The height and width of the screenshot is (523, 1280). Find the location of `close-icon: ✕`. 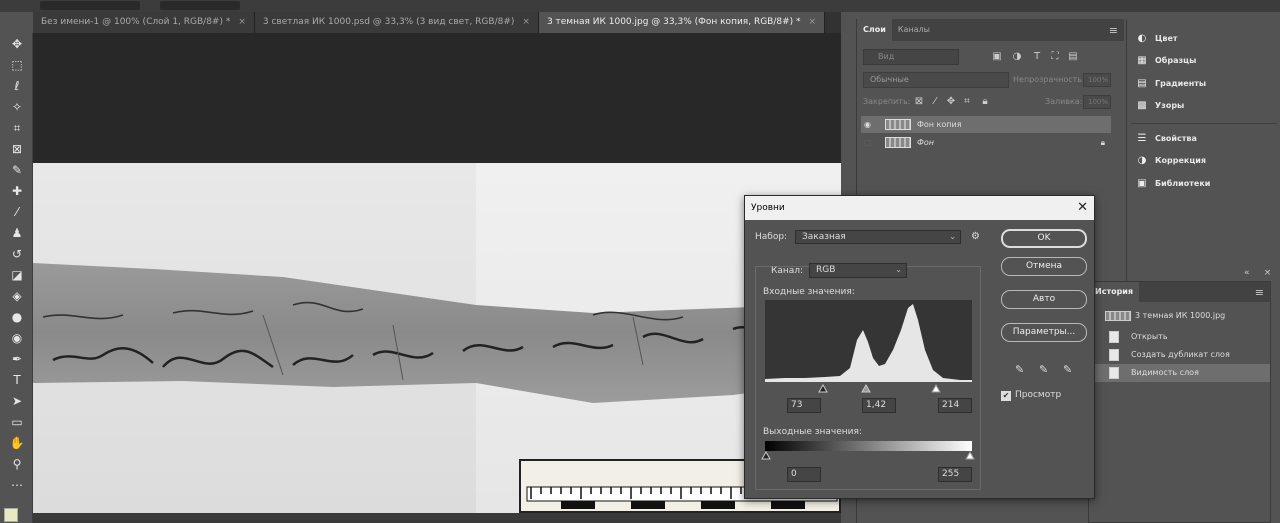

close-icon: ✕ is located at coordinates (1082, 208).